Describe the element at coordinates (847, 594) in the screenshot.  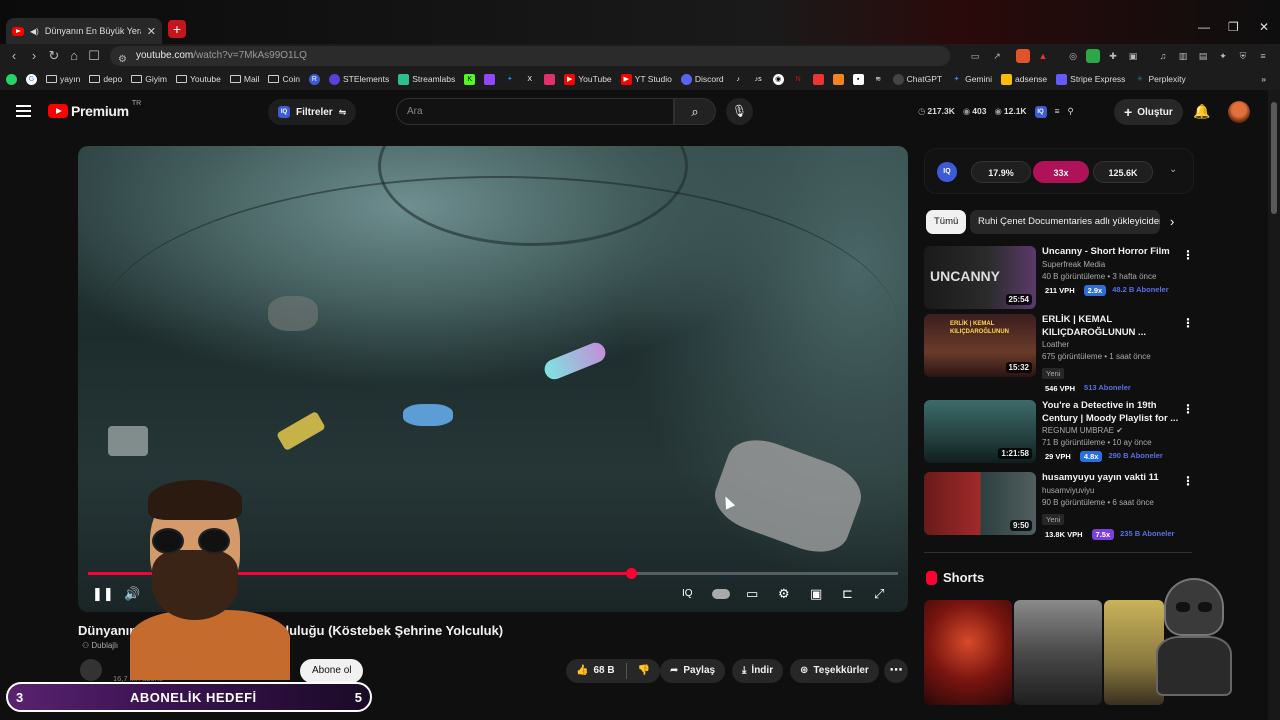
I see `cast-icon: ⊏` at that location.